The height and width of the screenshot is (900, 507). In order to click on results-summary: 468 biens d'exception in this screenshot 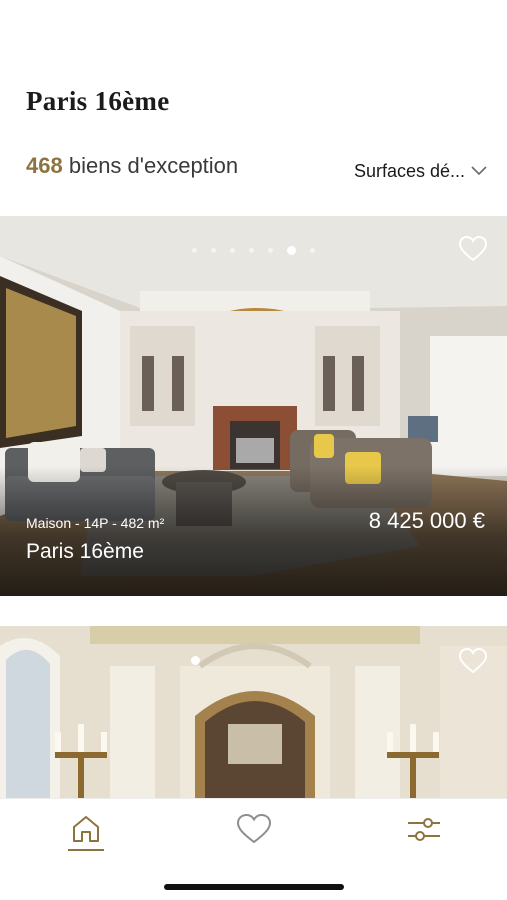, I will do `click(132, 166)`.